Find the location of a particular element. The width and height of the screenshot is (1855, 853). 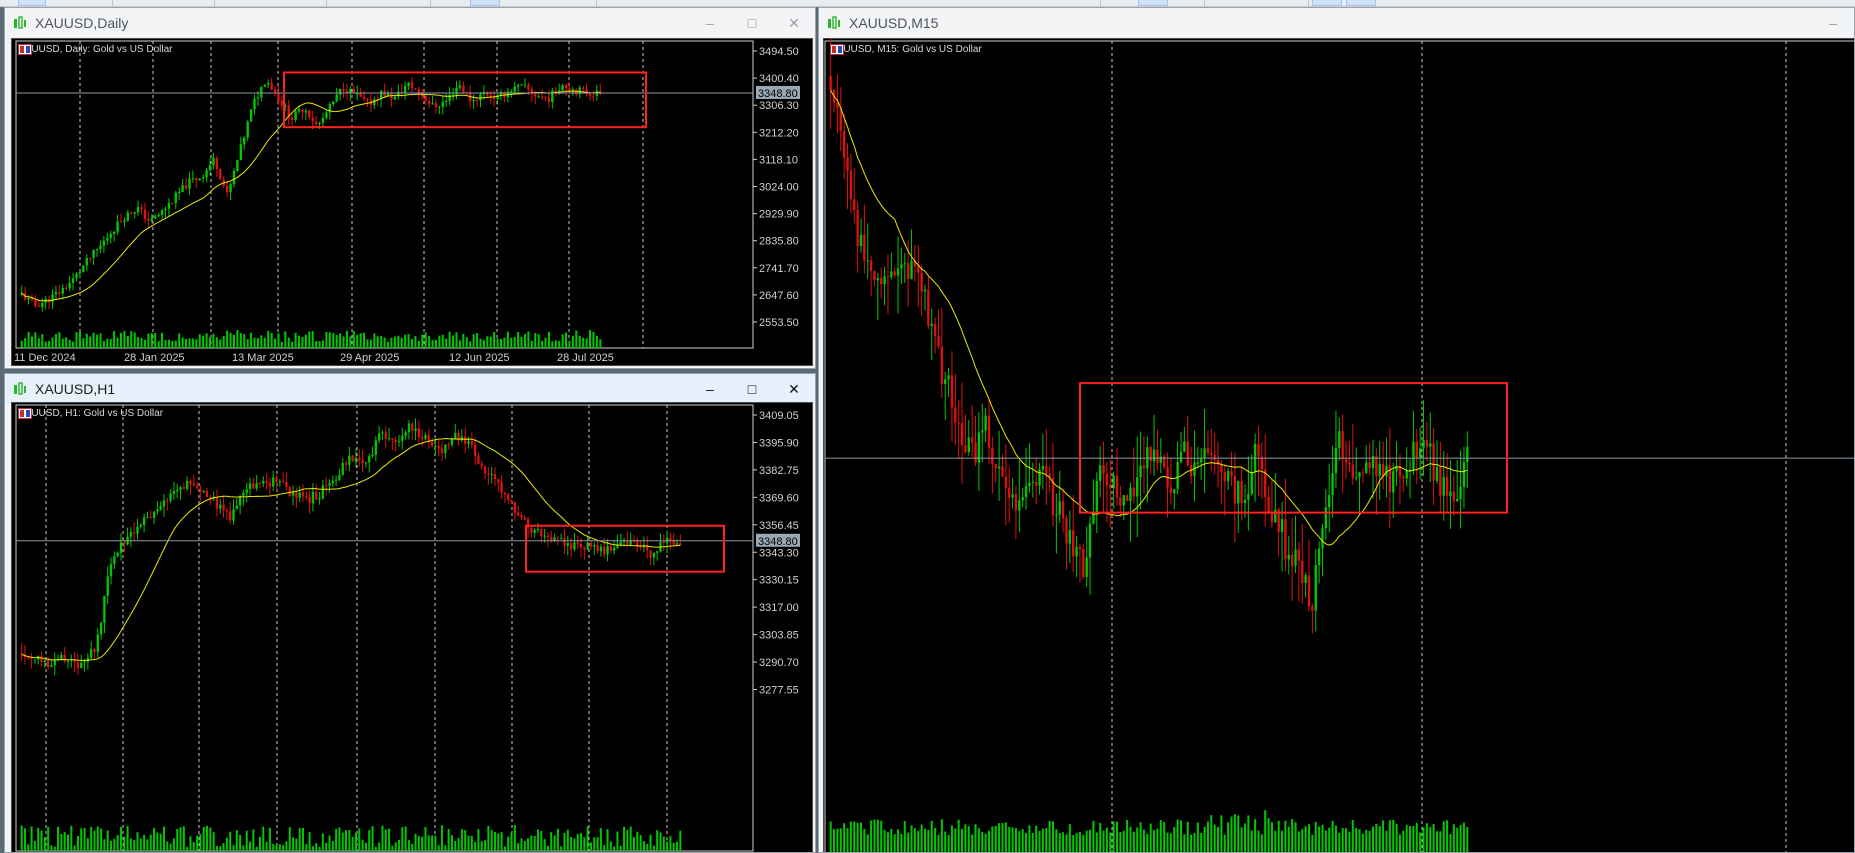

current-price-value: 3348.80 is located at coordinates (778, 94).